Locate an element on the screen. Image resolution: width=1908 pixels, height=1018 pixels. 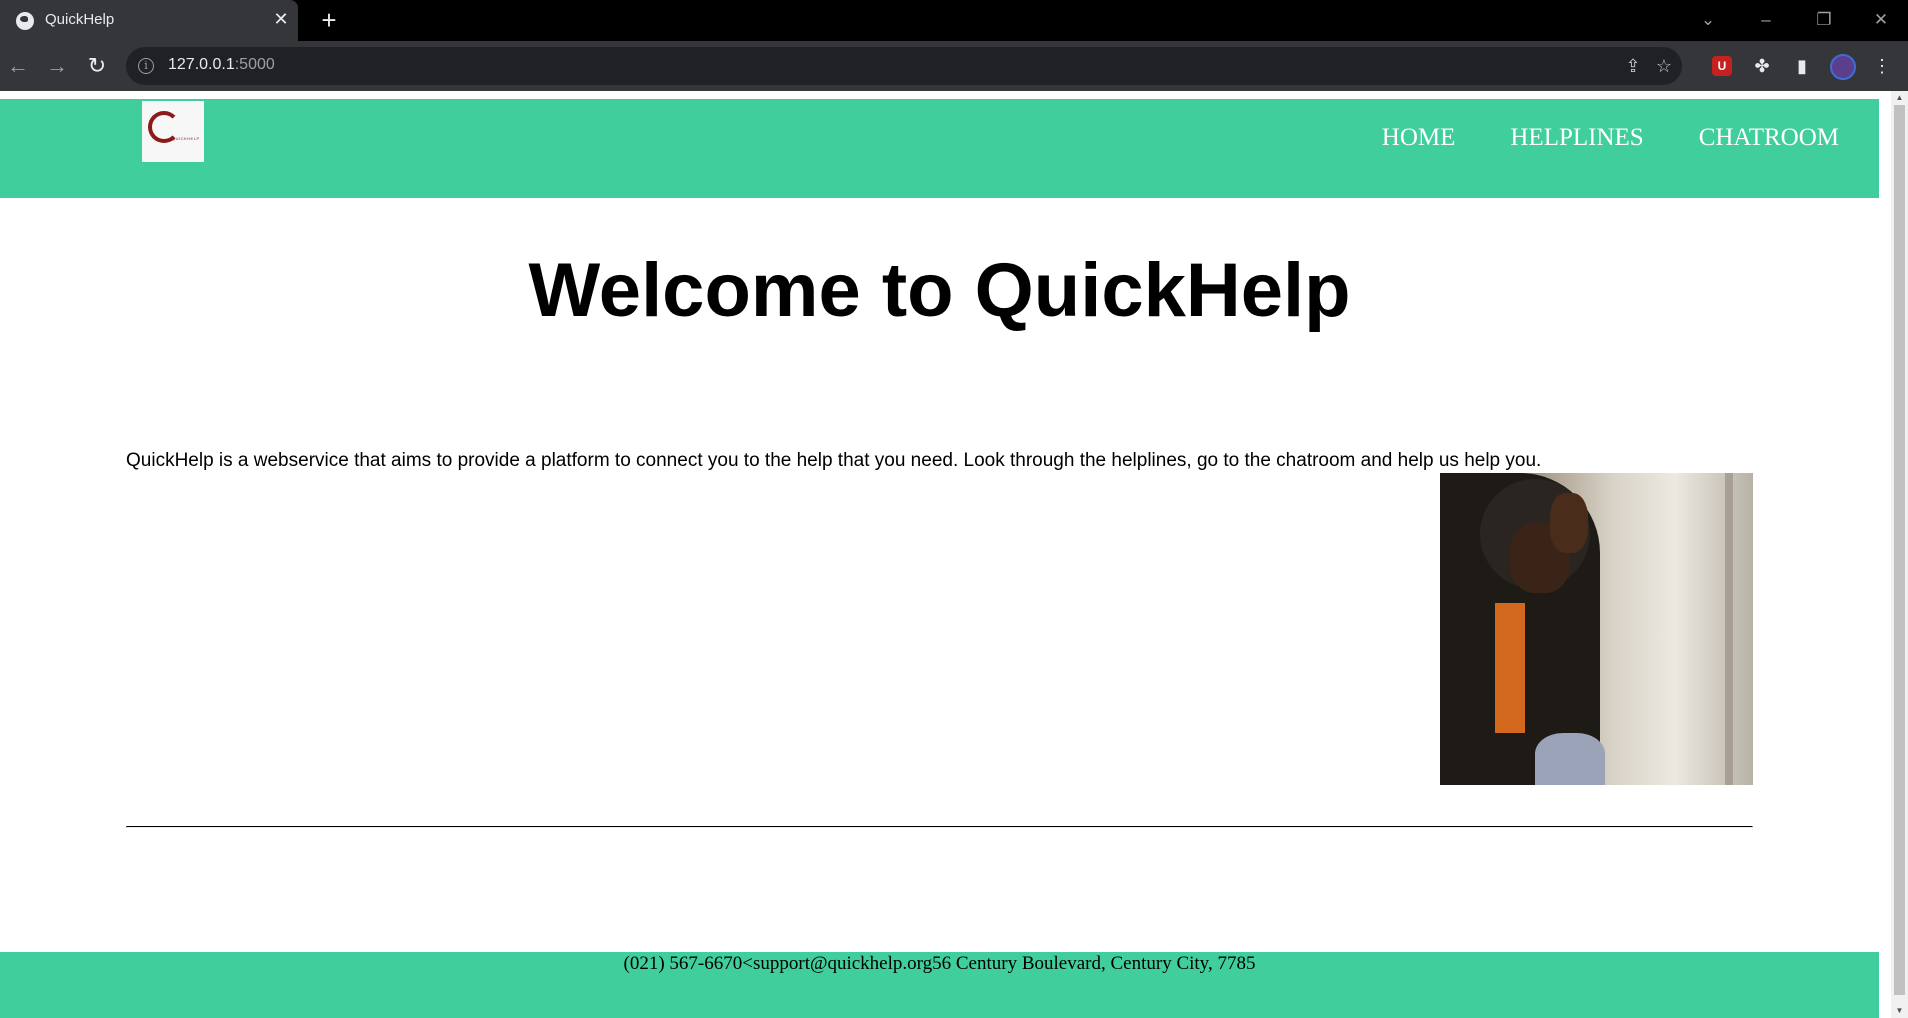
knee-shape is located at coordinates (1570, 759).